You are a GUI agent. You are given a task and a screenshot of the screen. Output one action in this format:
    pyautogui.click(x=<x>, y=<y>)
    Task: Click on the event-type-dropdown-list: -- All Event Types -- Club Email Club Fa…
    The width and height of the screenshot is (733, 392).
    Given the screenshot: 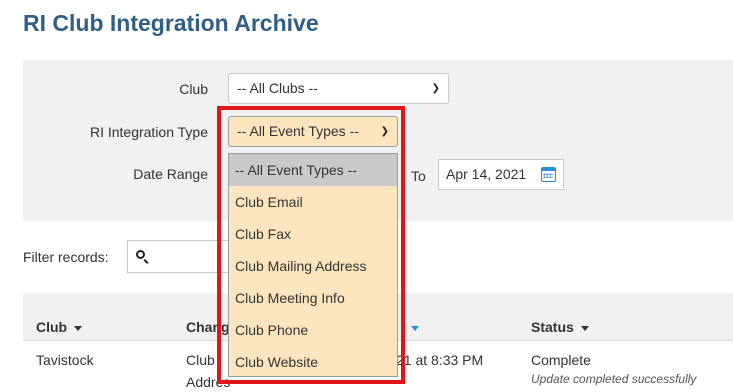 What is the action you would take?
    pyautogui.click(x=313, y=265)
    